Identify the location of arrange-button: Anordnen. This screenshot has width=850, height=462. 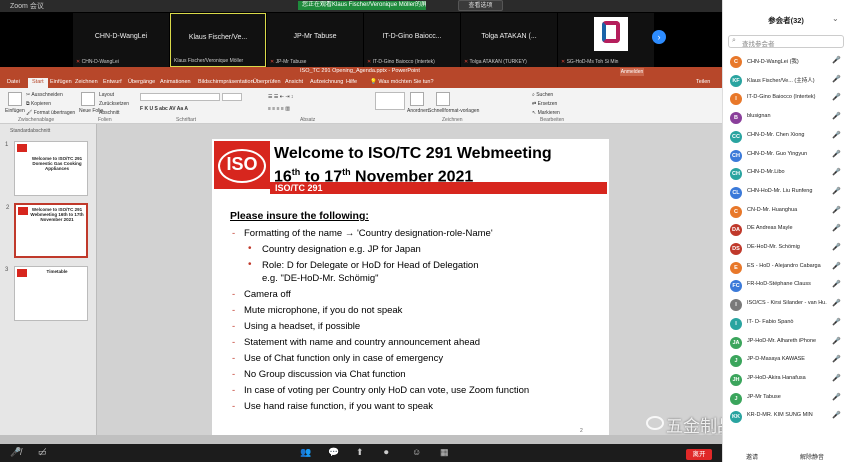
(418, 111).